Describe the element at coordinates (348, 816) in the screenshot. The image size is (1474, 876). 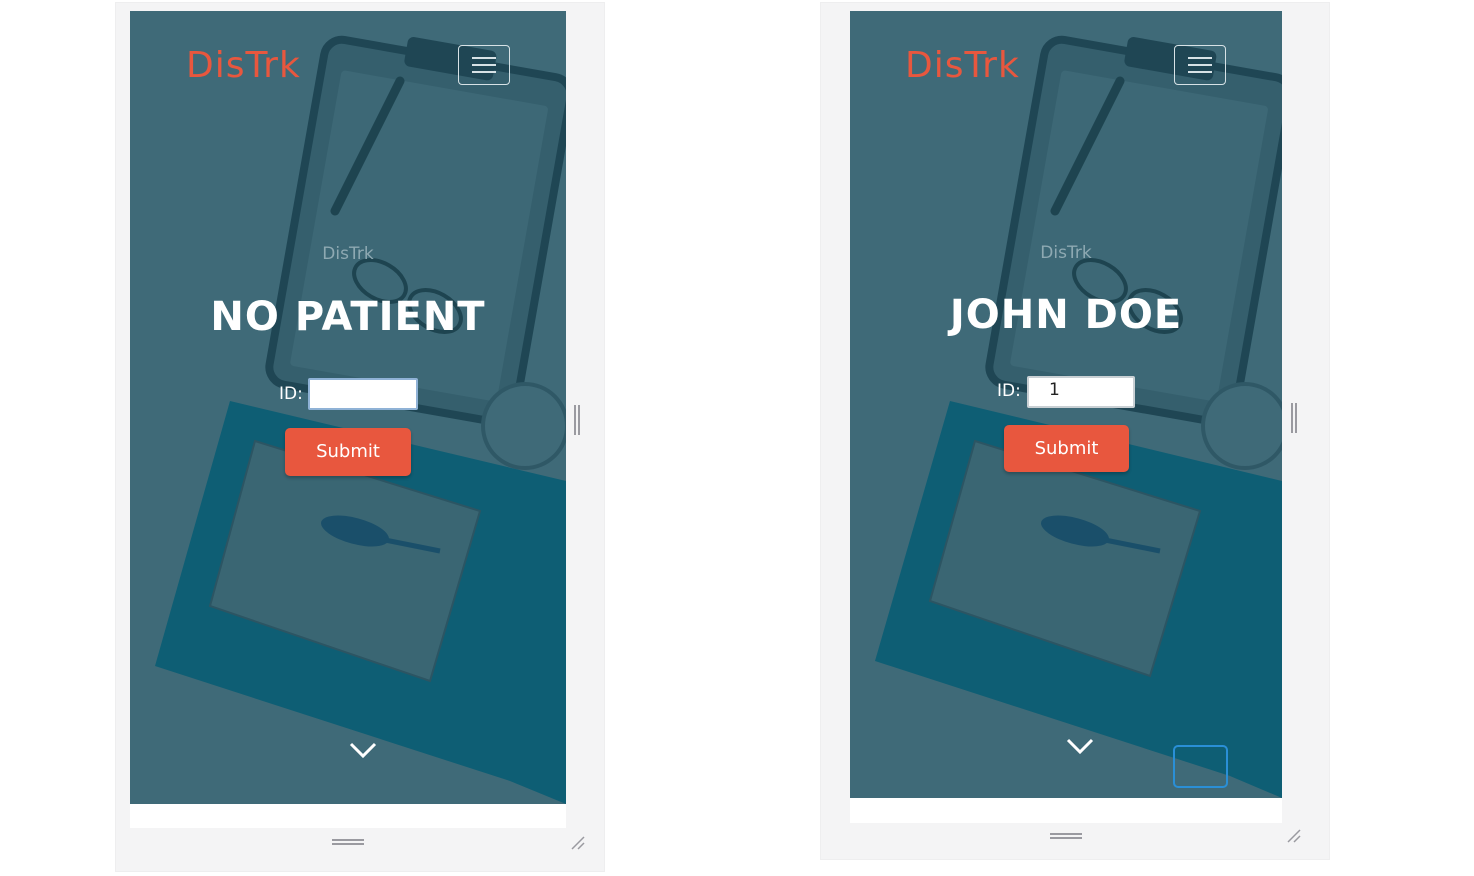
I see `viewport-bottom-strip-left` at that location.